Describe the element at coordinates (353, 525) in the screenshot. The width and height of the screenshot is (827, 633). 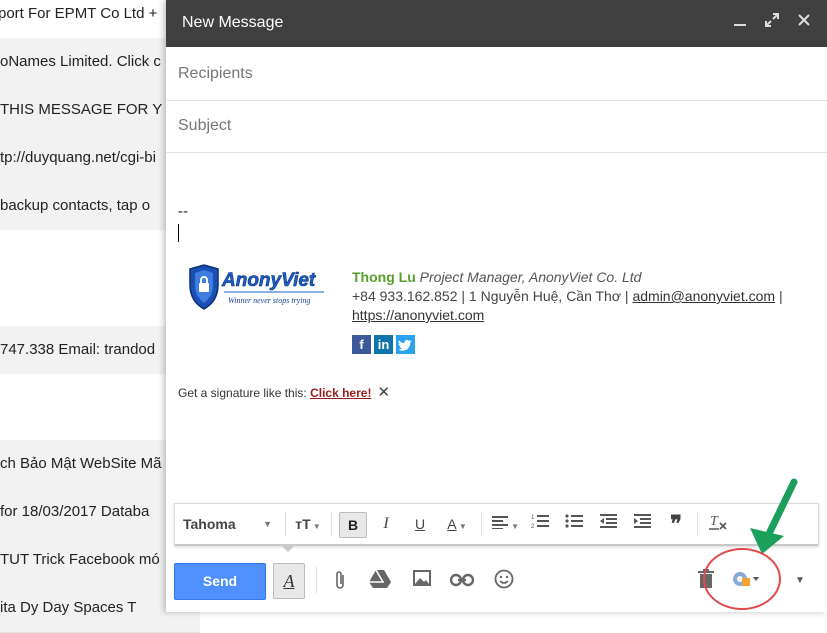
I see `bold-icon: B` at that location.